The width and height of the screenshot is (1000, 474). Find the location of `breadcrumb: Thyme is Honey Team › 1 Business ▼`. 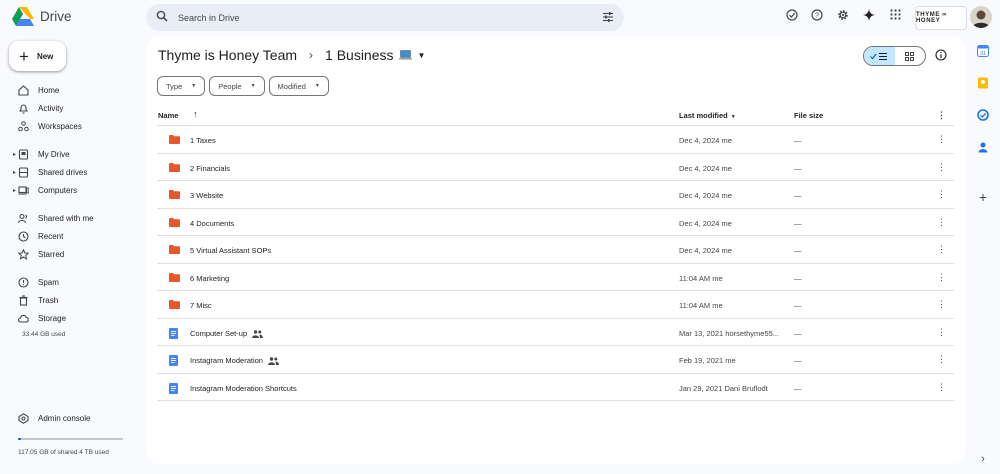

breadcrumb: Thyme is Honey Team › 1 Business ▼ is located at coordinates (291, 55).